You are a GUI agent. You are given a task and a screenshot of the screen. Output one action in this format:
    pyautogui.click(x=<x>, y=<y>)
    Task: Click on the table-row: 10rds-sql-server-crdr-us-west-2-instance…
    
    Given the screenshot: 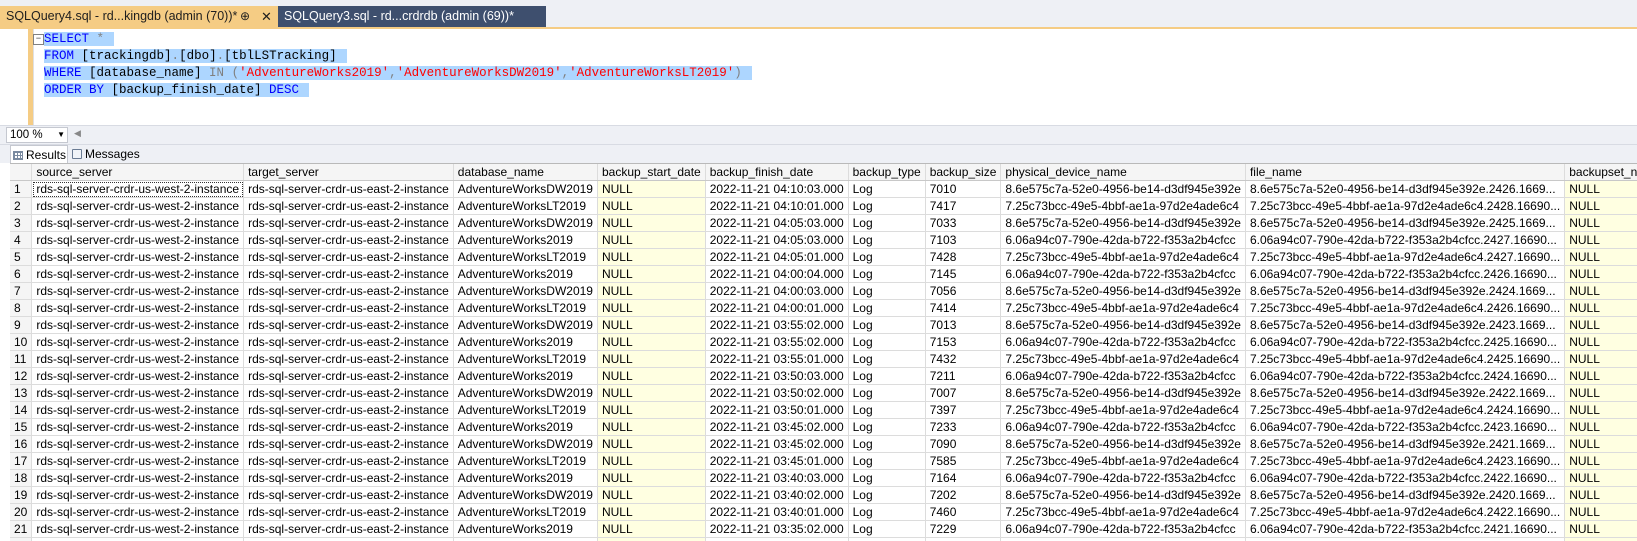 What is the action you would take?
    pyautogui.click(x=823, y=342)
    